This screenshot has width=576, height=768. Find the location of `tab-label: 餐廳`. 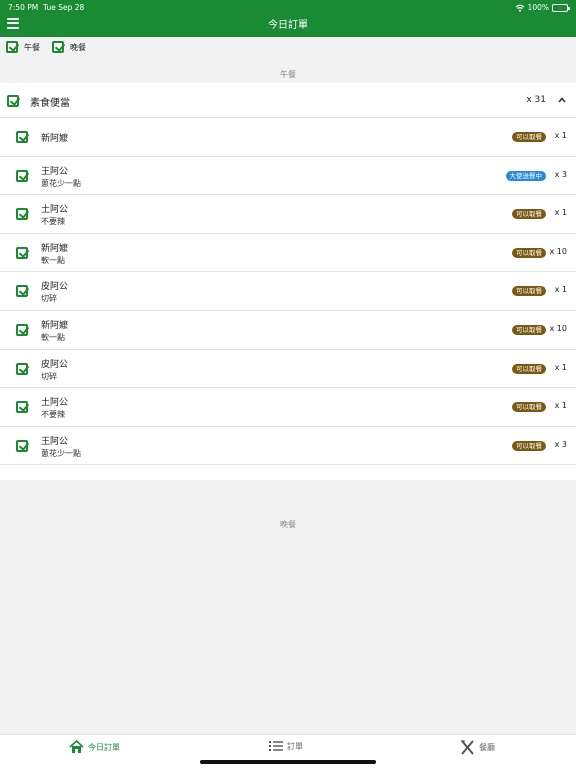

tab-label: 餐廳 is located at coordinates (487, 747).